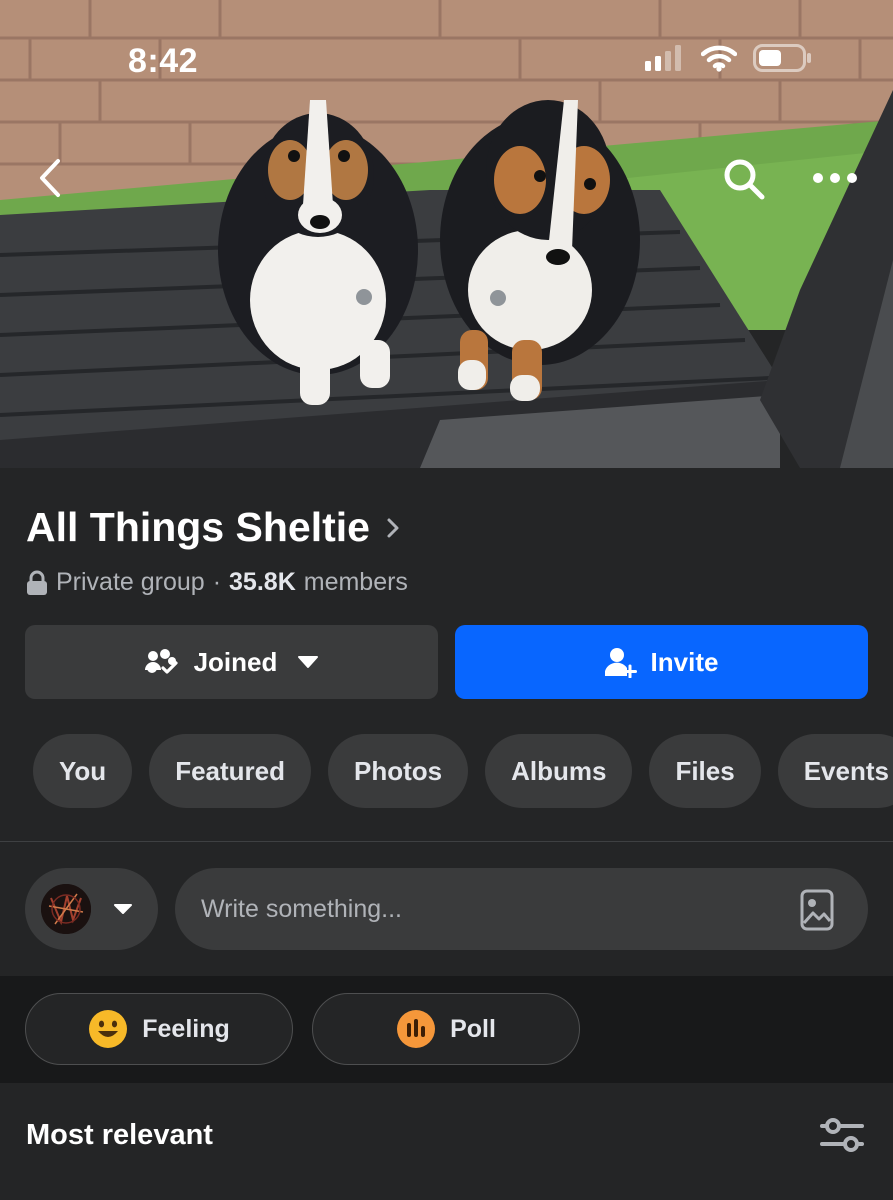 The image size is (893, 1200). Describe the element at coordinates (393, 527) in the screenshot. I see `chevron-right-icon` at that location.